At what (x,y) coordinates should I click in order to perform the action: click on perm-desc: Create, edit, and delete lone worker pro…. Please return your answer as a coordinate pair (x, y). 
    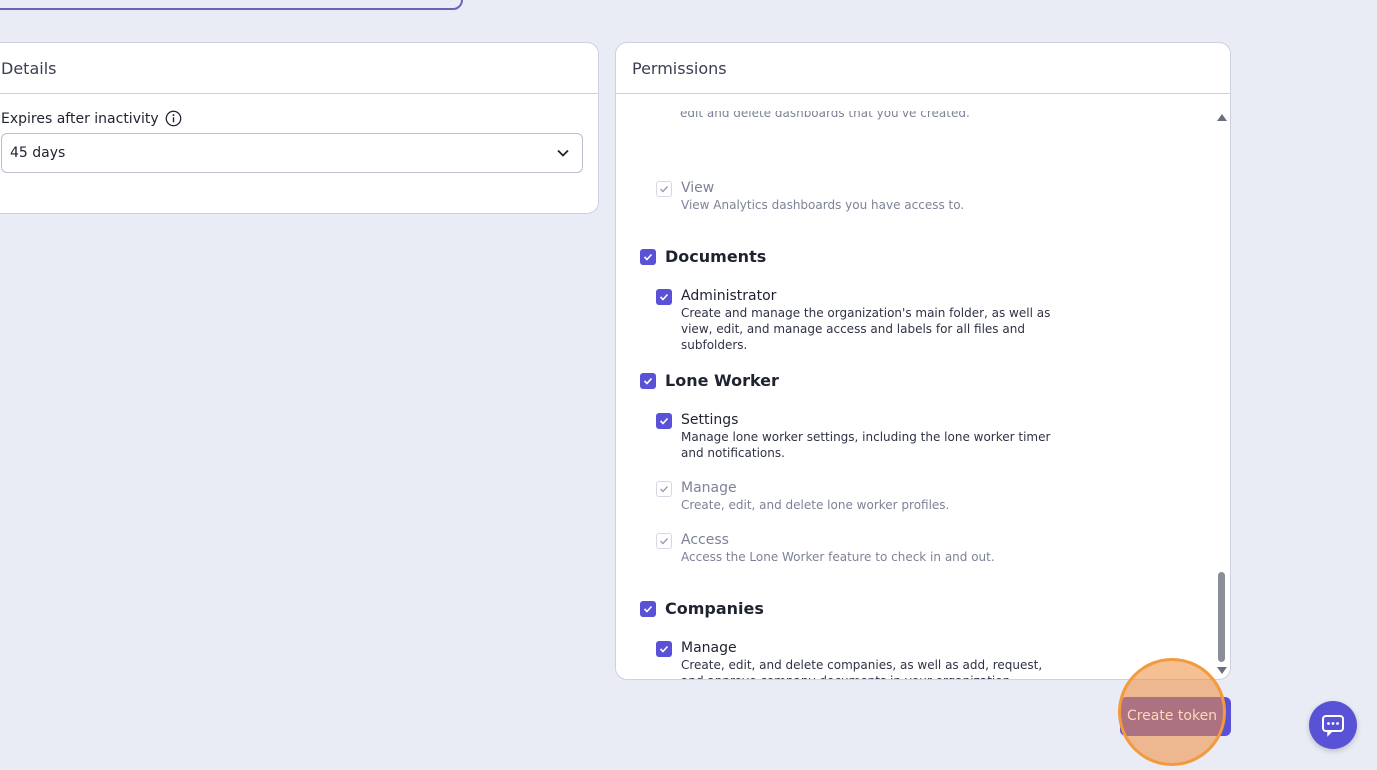
    Looking at the image, I should click on (815, 505).